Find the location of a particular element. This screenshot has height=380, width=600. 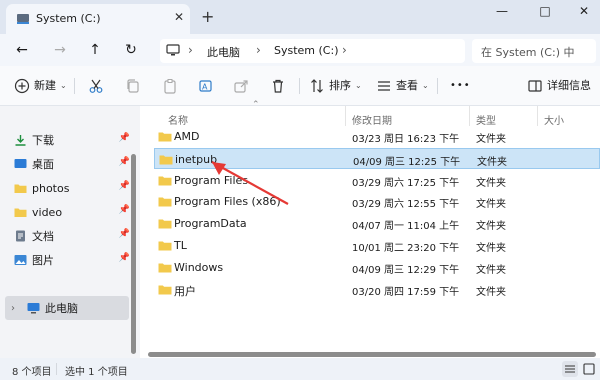

title-bar: System (C:) ✕ + — □ ✕ is located at coordinates (300, 17).